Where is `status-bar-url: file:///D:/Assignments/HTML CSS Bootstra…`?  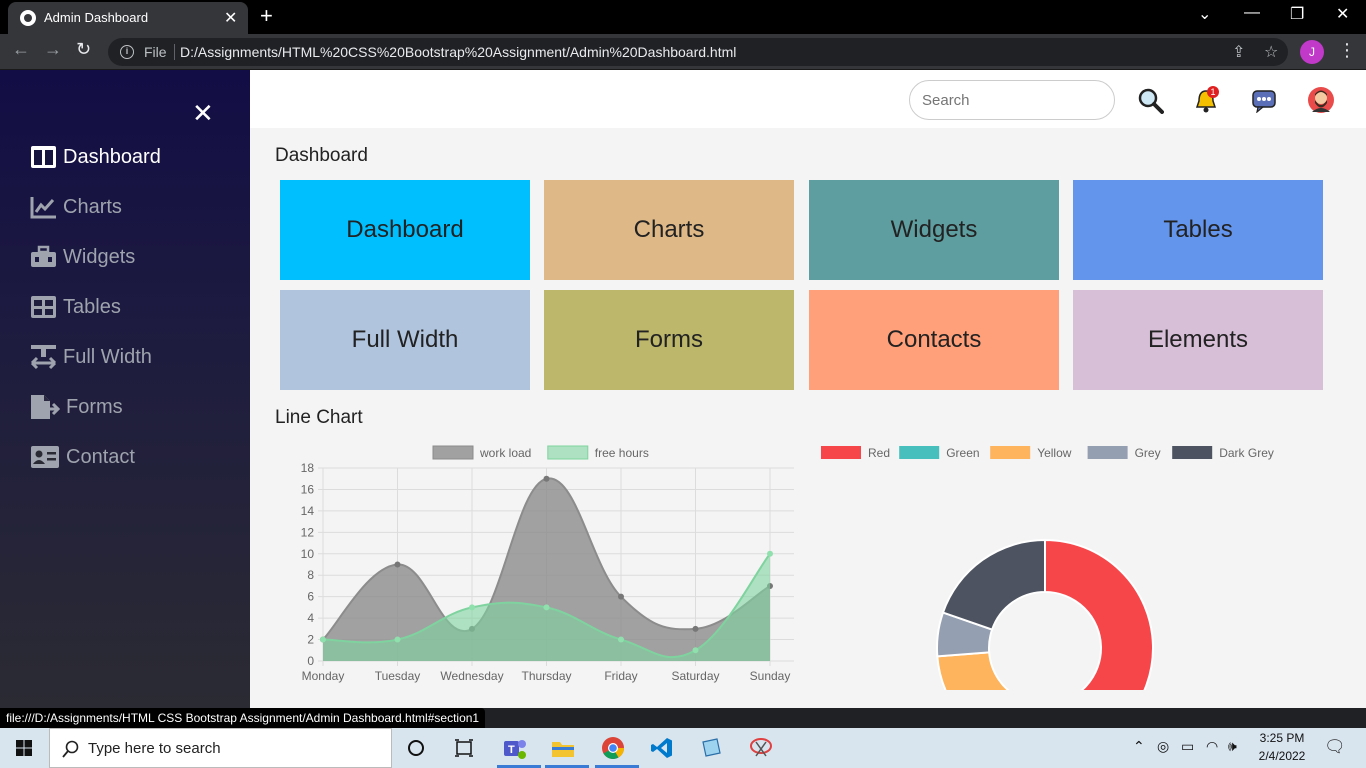
status-bar-url: file:///D:/Assignments/HTML CSS Bootstra… is located at coordinates (243, 718).